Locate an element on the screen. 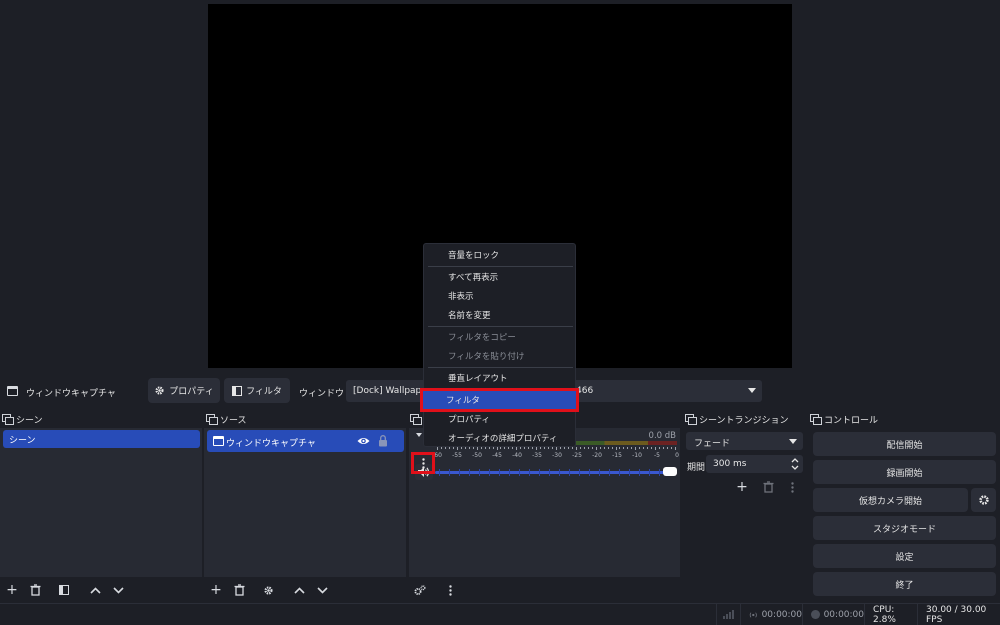  menu-separator is located at coordinates (500, 326).